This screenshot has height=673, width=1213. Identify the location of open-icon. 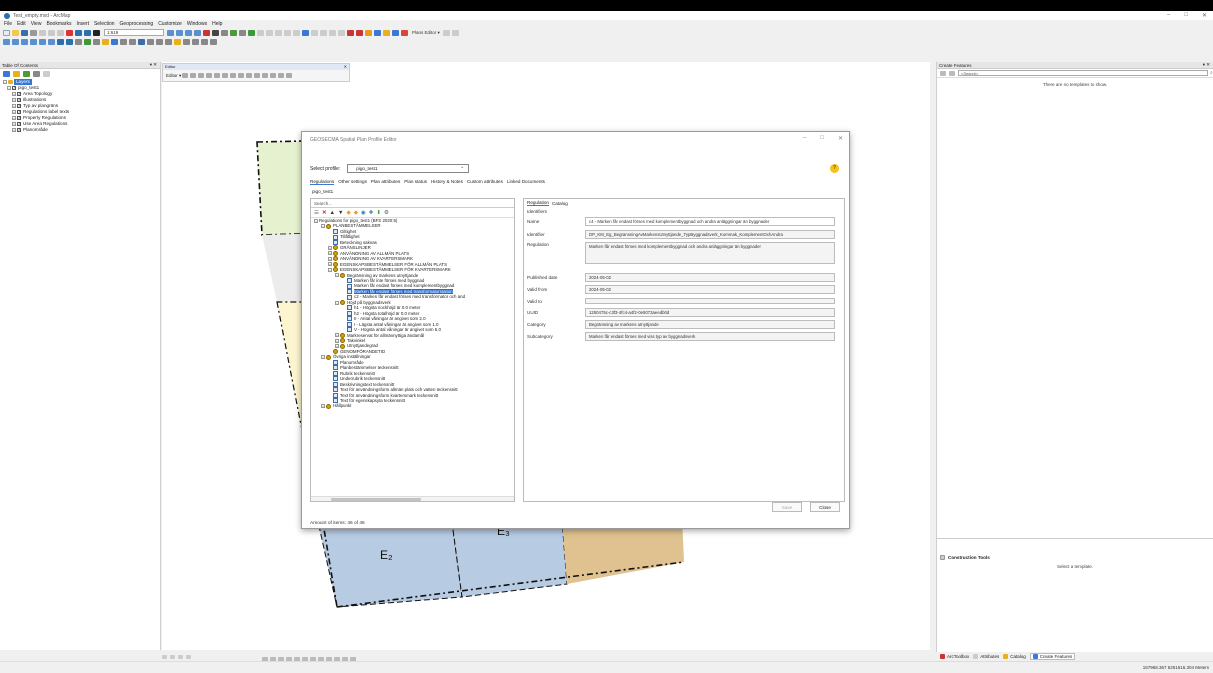
(15, 32).